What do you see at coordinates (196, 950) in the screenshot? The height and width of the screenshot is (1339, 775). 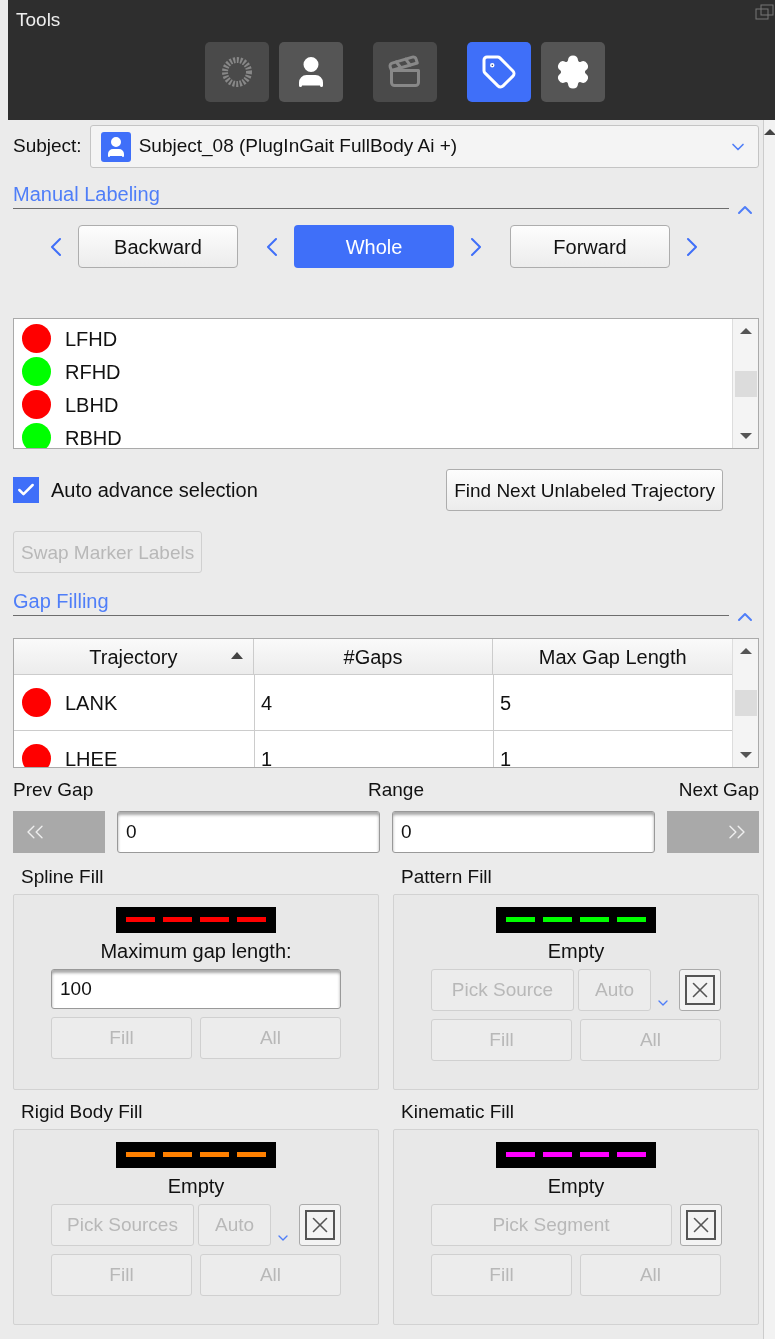 I see `panel-caption: Maximum gap length:` at bounding box center [196, 950].